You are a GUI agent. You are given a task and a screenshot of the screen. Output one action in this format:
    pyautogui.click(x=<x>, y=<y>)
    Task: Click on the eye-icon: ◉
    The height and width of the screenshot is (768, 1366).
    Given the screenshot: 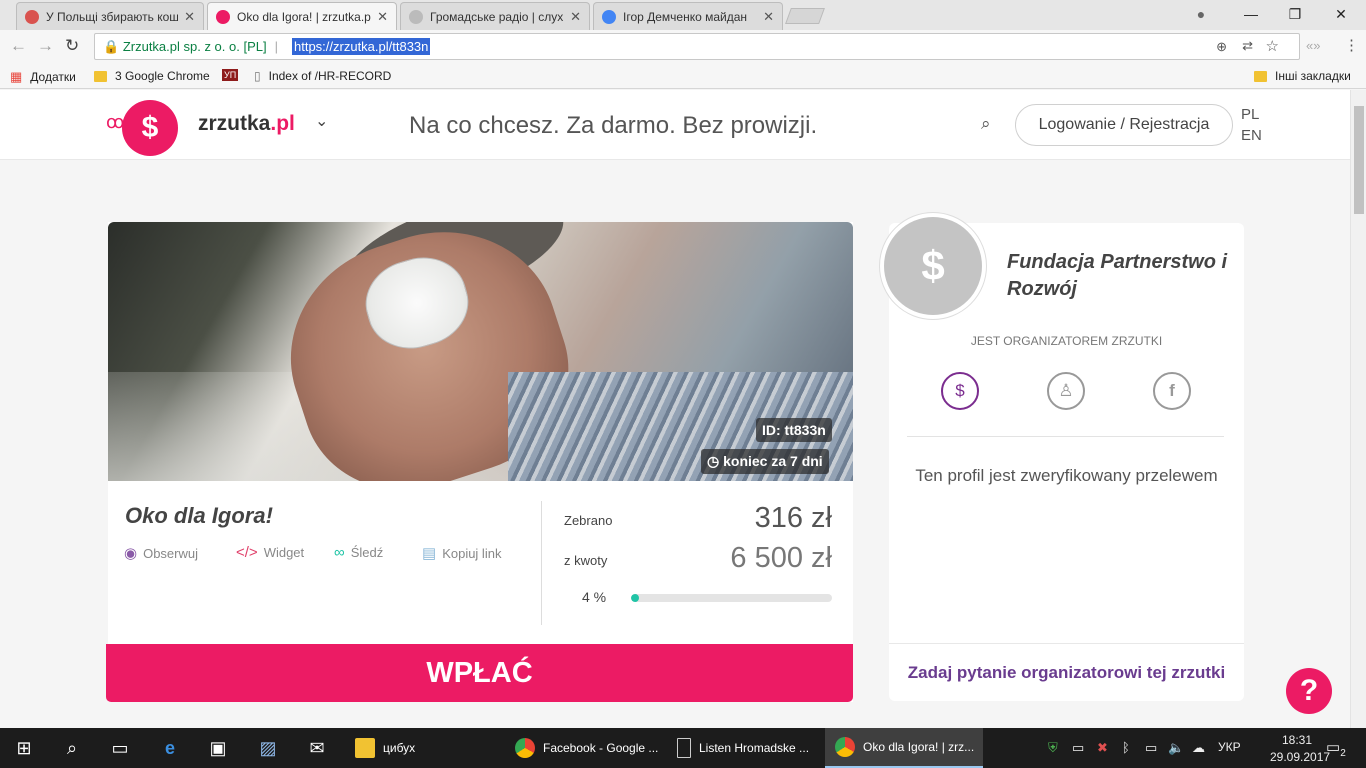 What is the action you would take?
    pyautogui.click(x=131, y=553)
    